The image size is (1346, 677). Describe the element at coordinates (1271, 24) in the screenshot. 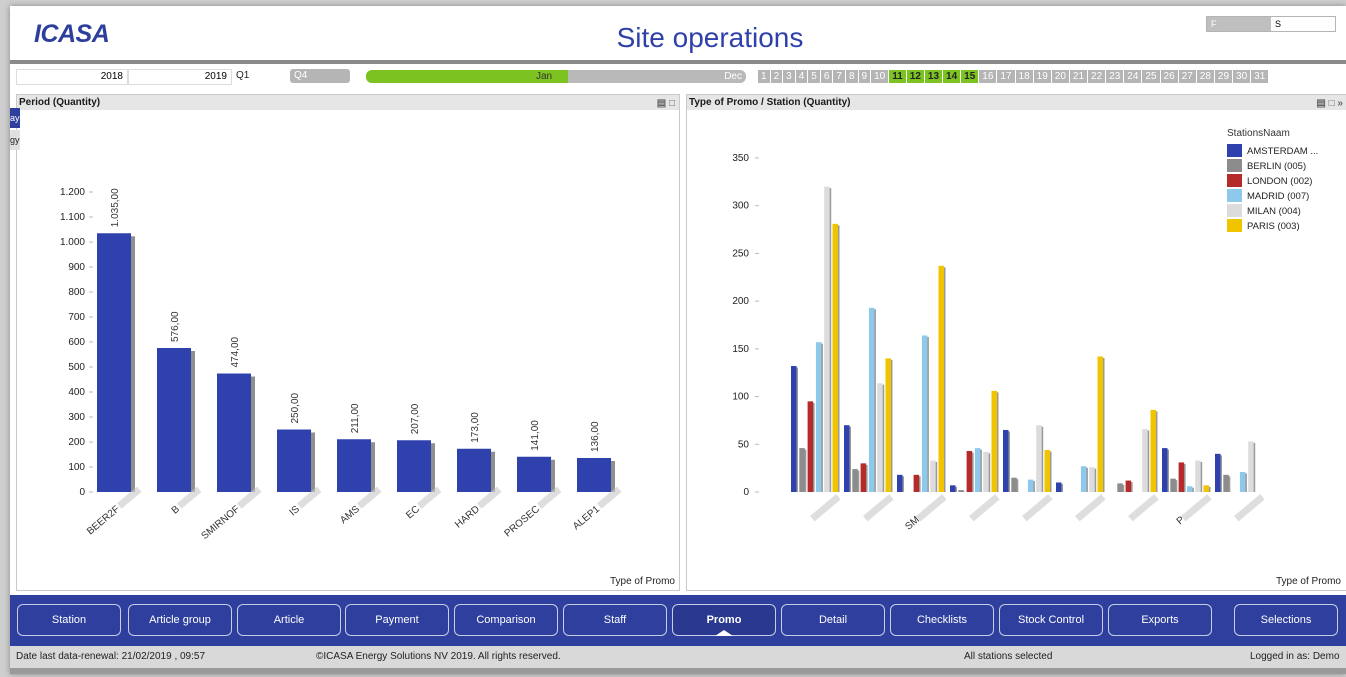

I see `search-field: F S` at that location.